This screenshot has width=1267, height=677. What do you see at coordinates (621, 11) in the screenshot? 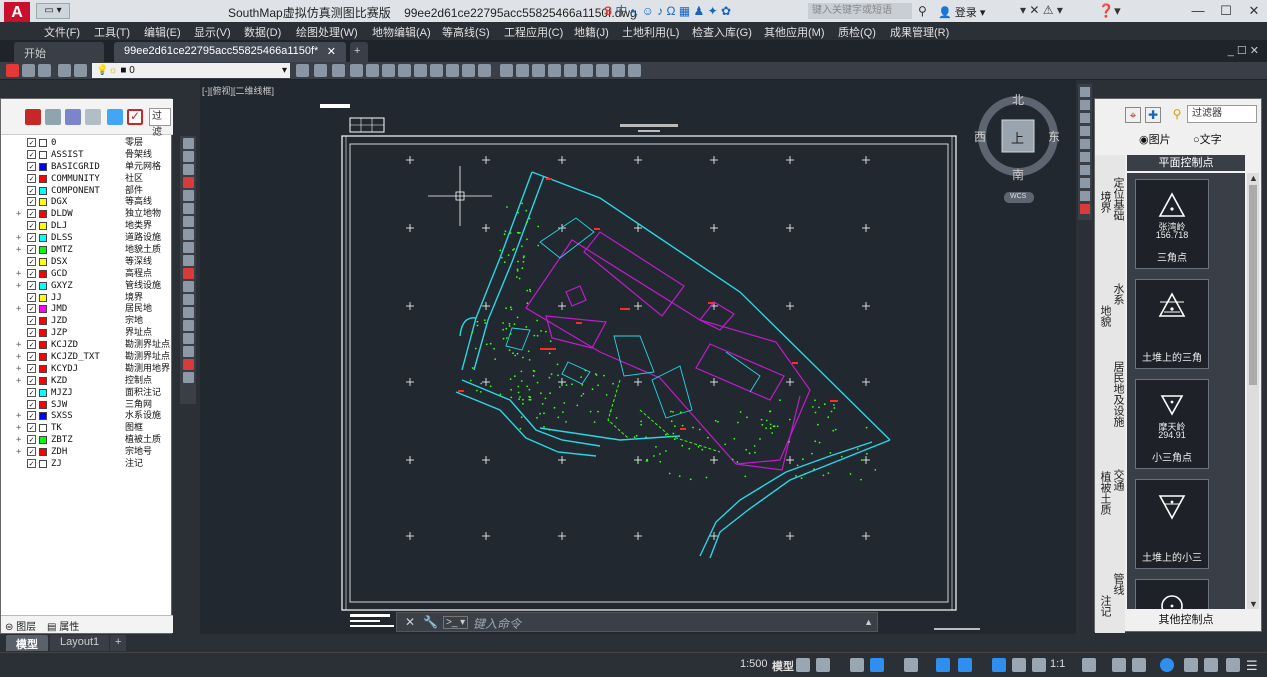
I see `ime-mode: 中` at bounding box center [621, 11].